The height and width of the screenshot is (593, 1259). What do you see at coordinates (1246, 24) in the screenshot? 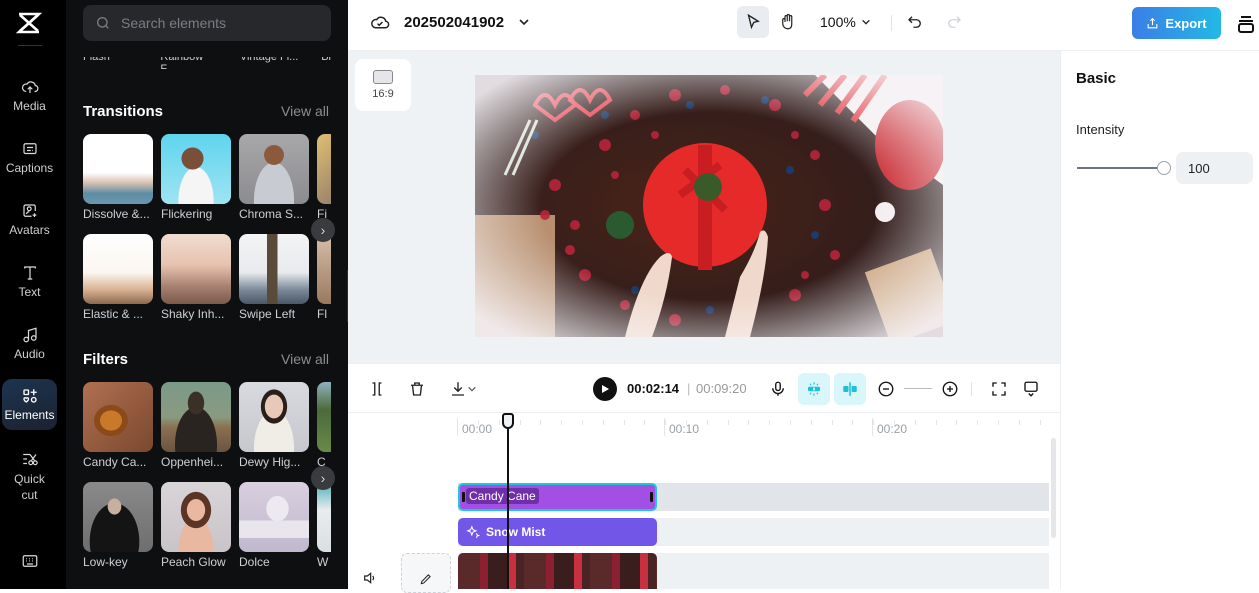
I see `menu-button` at bounding box center [1246, 24].